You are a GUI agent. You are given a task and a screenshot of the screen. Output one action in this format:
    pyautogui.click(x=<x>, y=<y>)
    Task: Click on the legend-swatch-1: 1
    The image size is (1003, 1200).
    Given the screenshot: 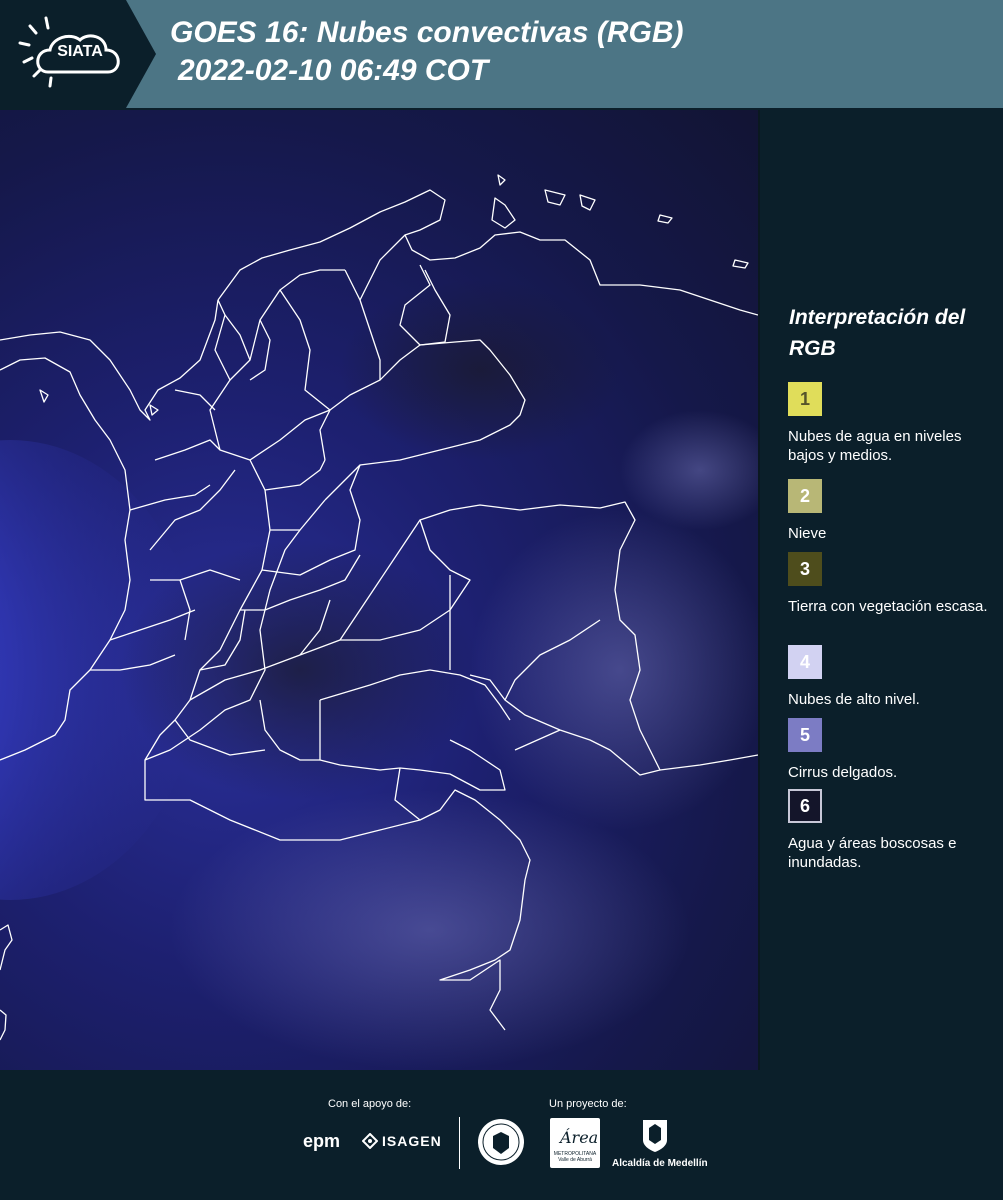 What is the action you would take?
    pyautogui.click(x=805, y=399)
    